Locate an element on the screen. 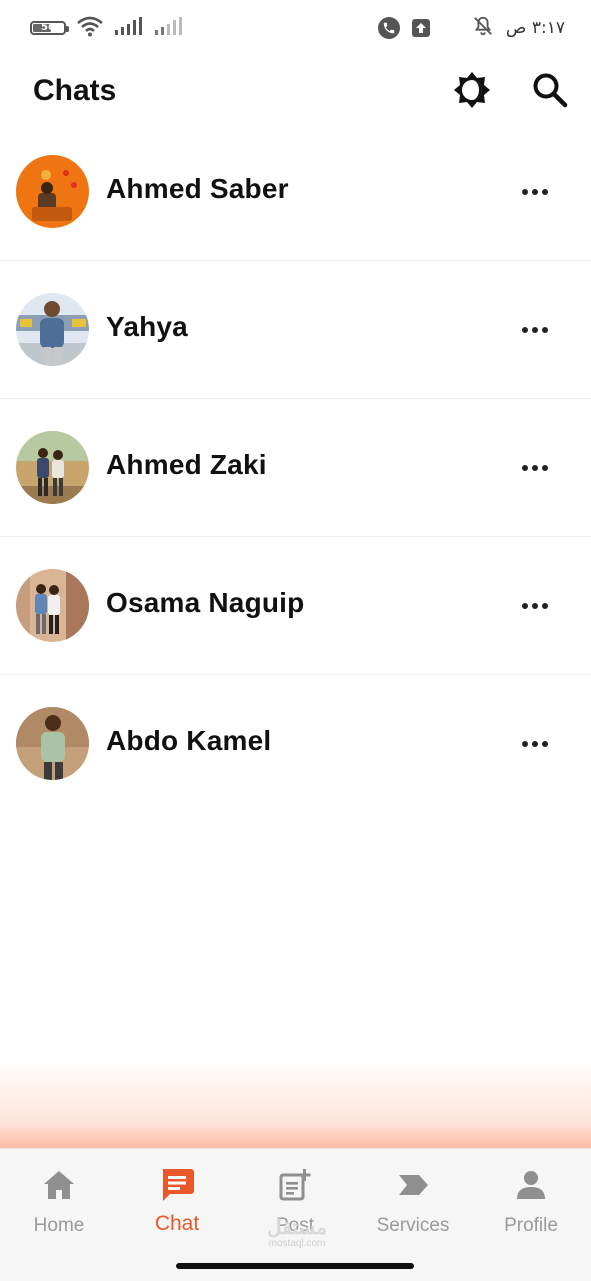  nav-label: Home is located at coordinates (59, 1225).